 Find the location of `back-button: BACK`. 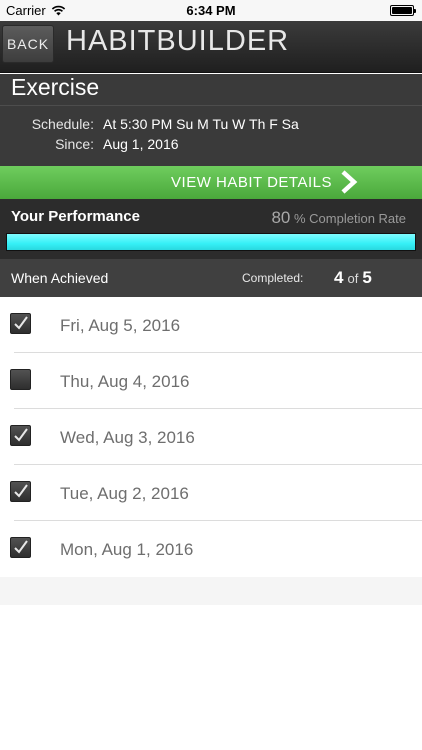

back-button: BACK is located at coordinates (28, 44).